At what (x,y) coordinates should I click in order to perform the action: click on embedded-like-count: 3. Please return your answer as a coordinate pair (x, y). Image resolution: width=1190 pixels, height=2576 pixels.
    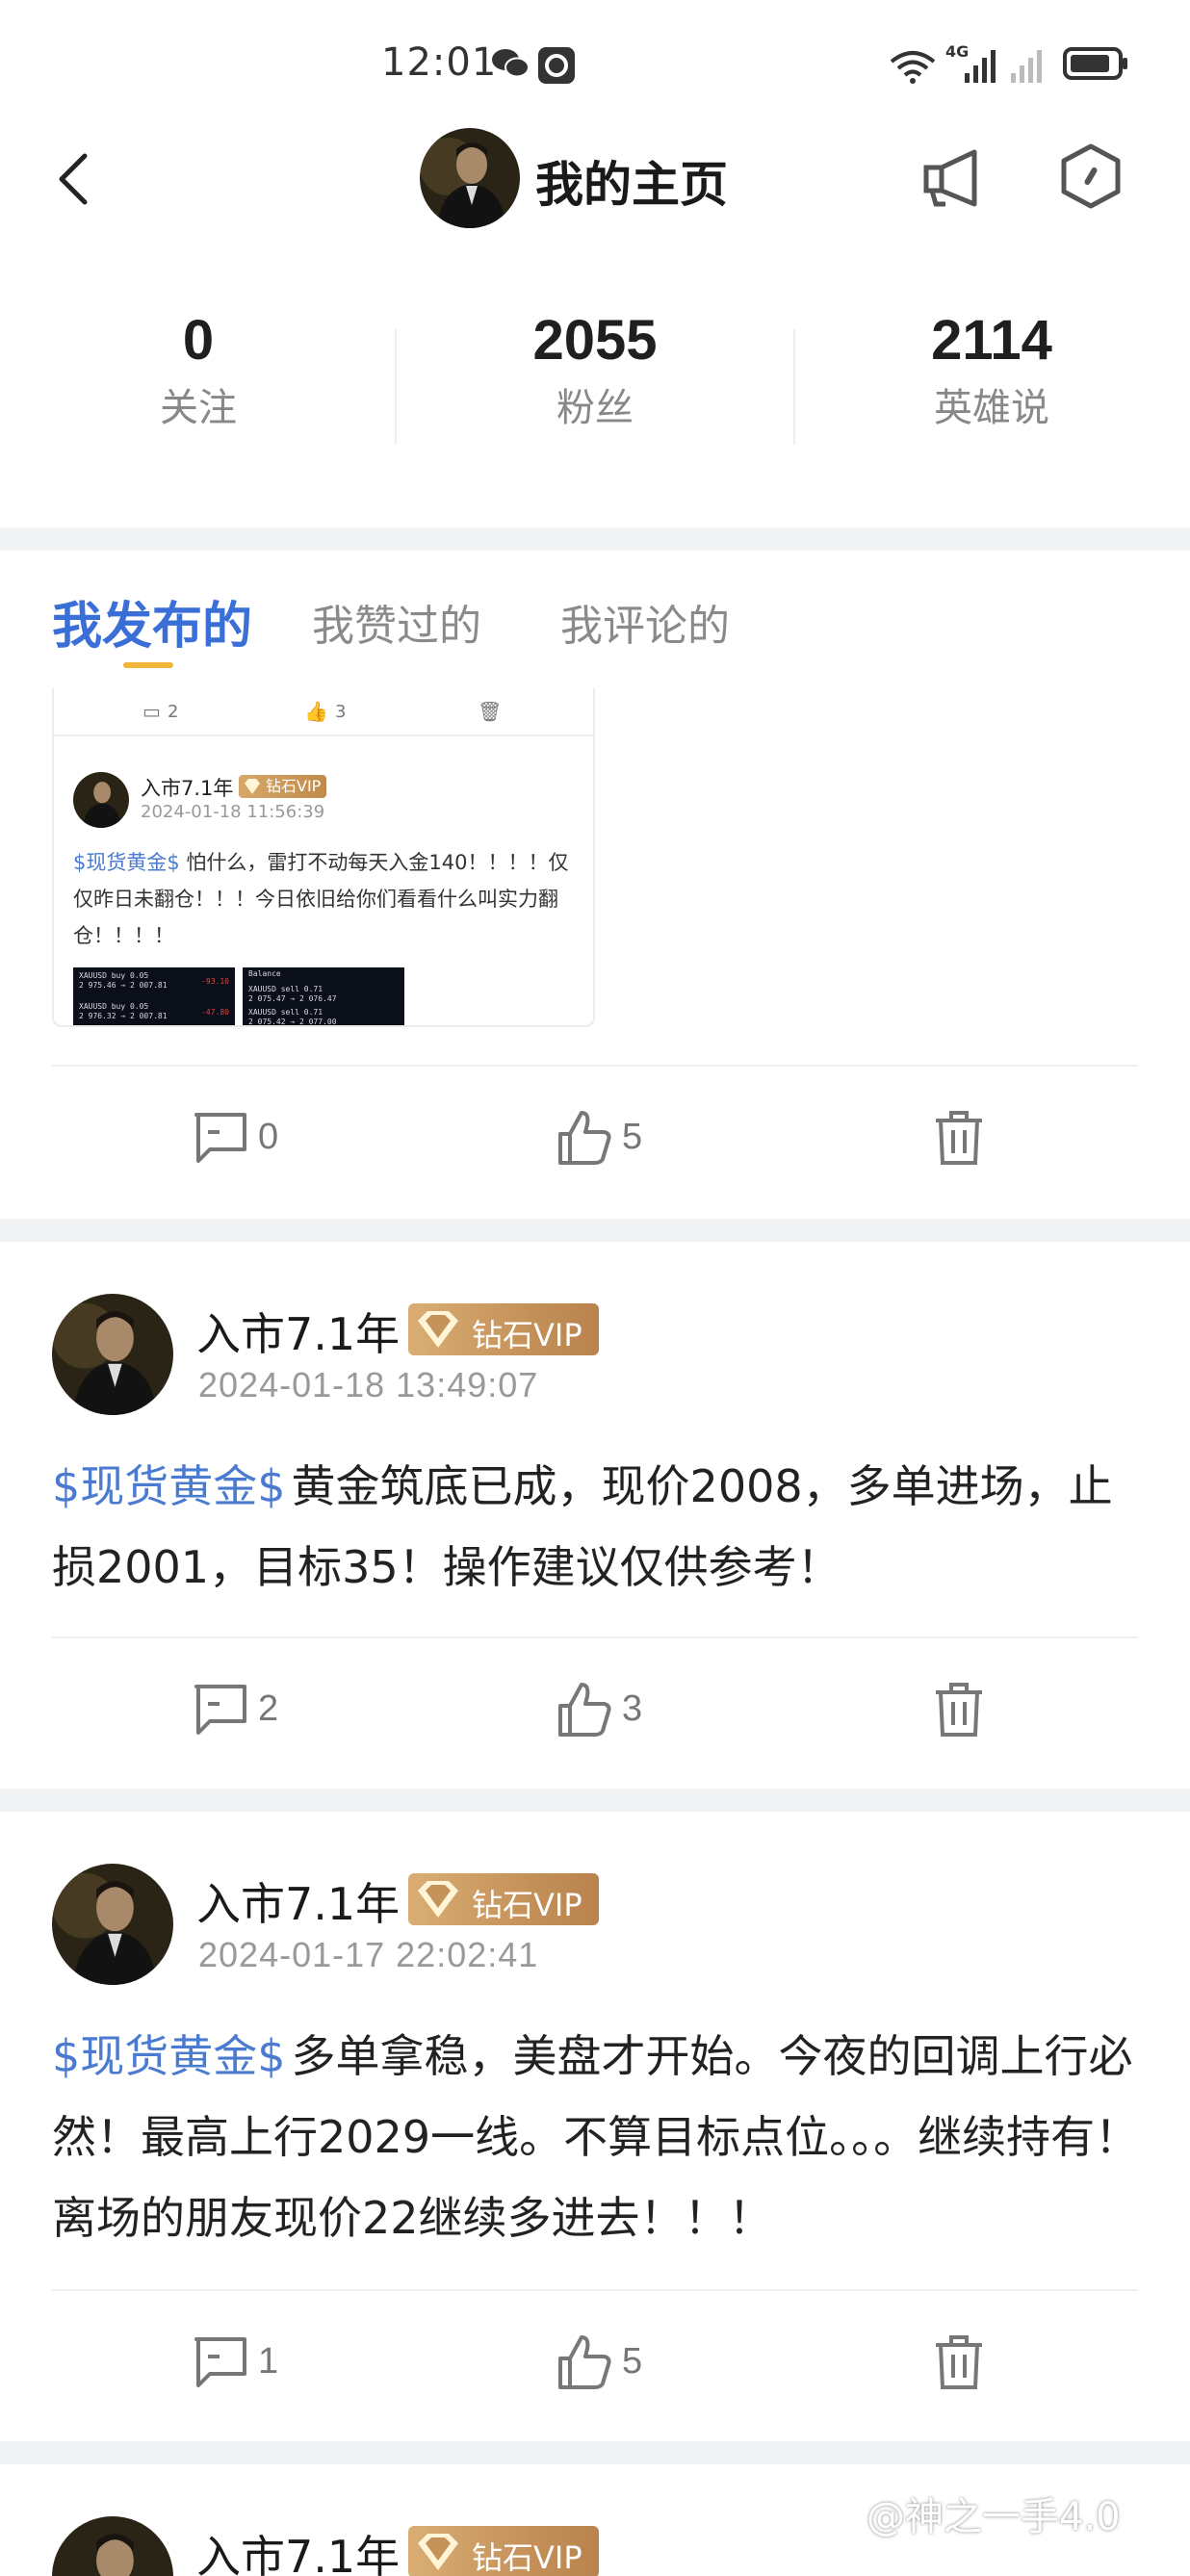
    Looking at the image, I should click on (341, 712).